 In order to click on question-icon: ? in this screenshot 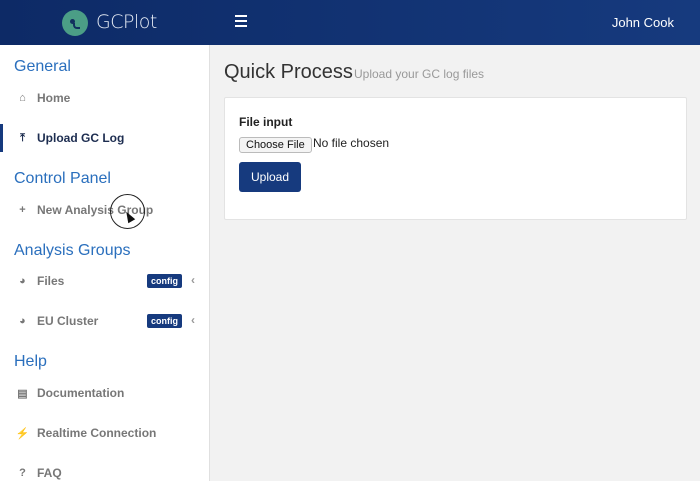, I will do `click(22, 473)`.